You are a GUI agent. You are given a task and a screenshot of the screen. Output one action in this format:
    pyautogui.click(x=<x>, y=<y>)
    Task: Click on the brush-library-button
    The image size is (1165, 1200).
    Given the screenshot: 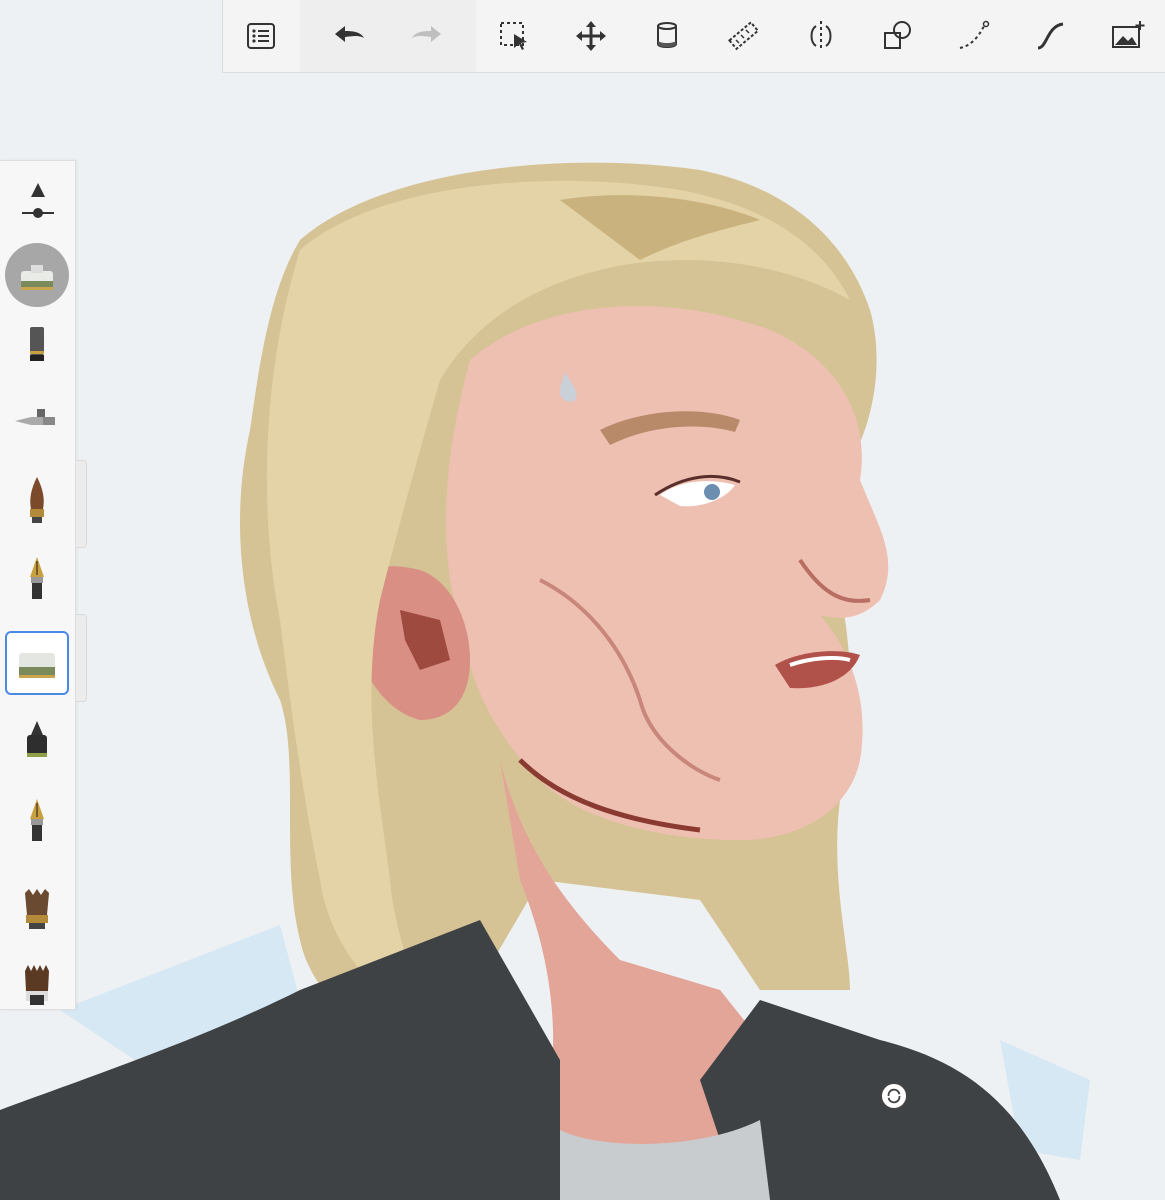 What is the action you would take?
    pyautogui.click(x=261, y=36)
    